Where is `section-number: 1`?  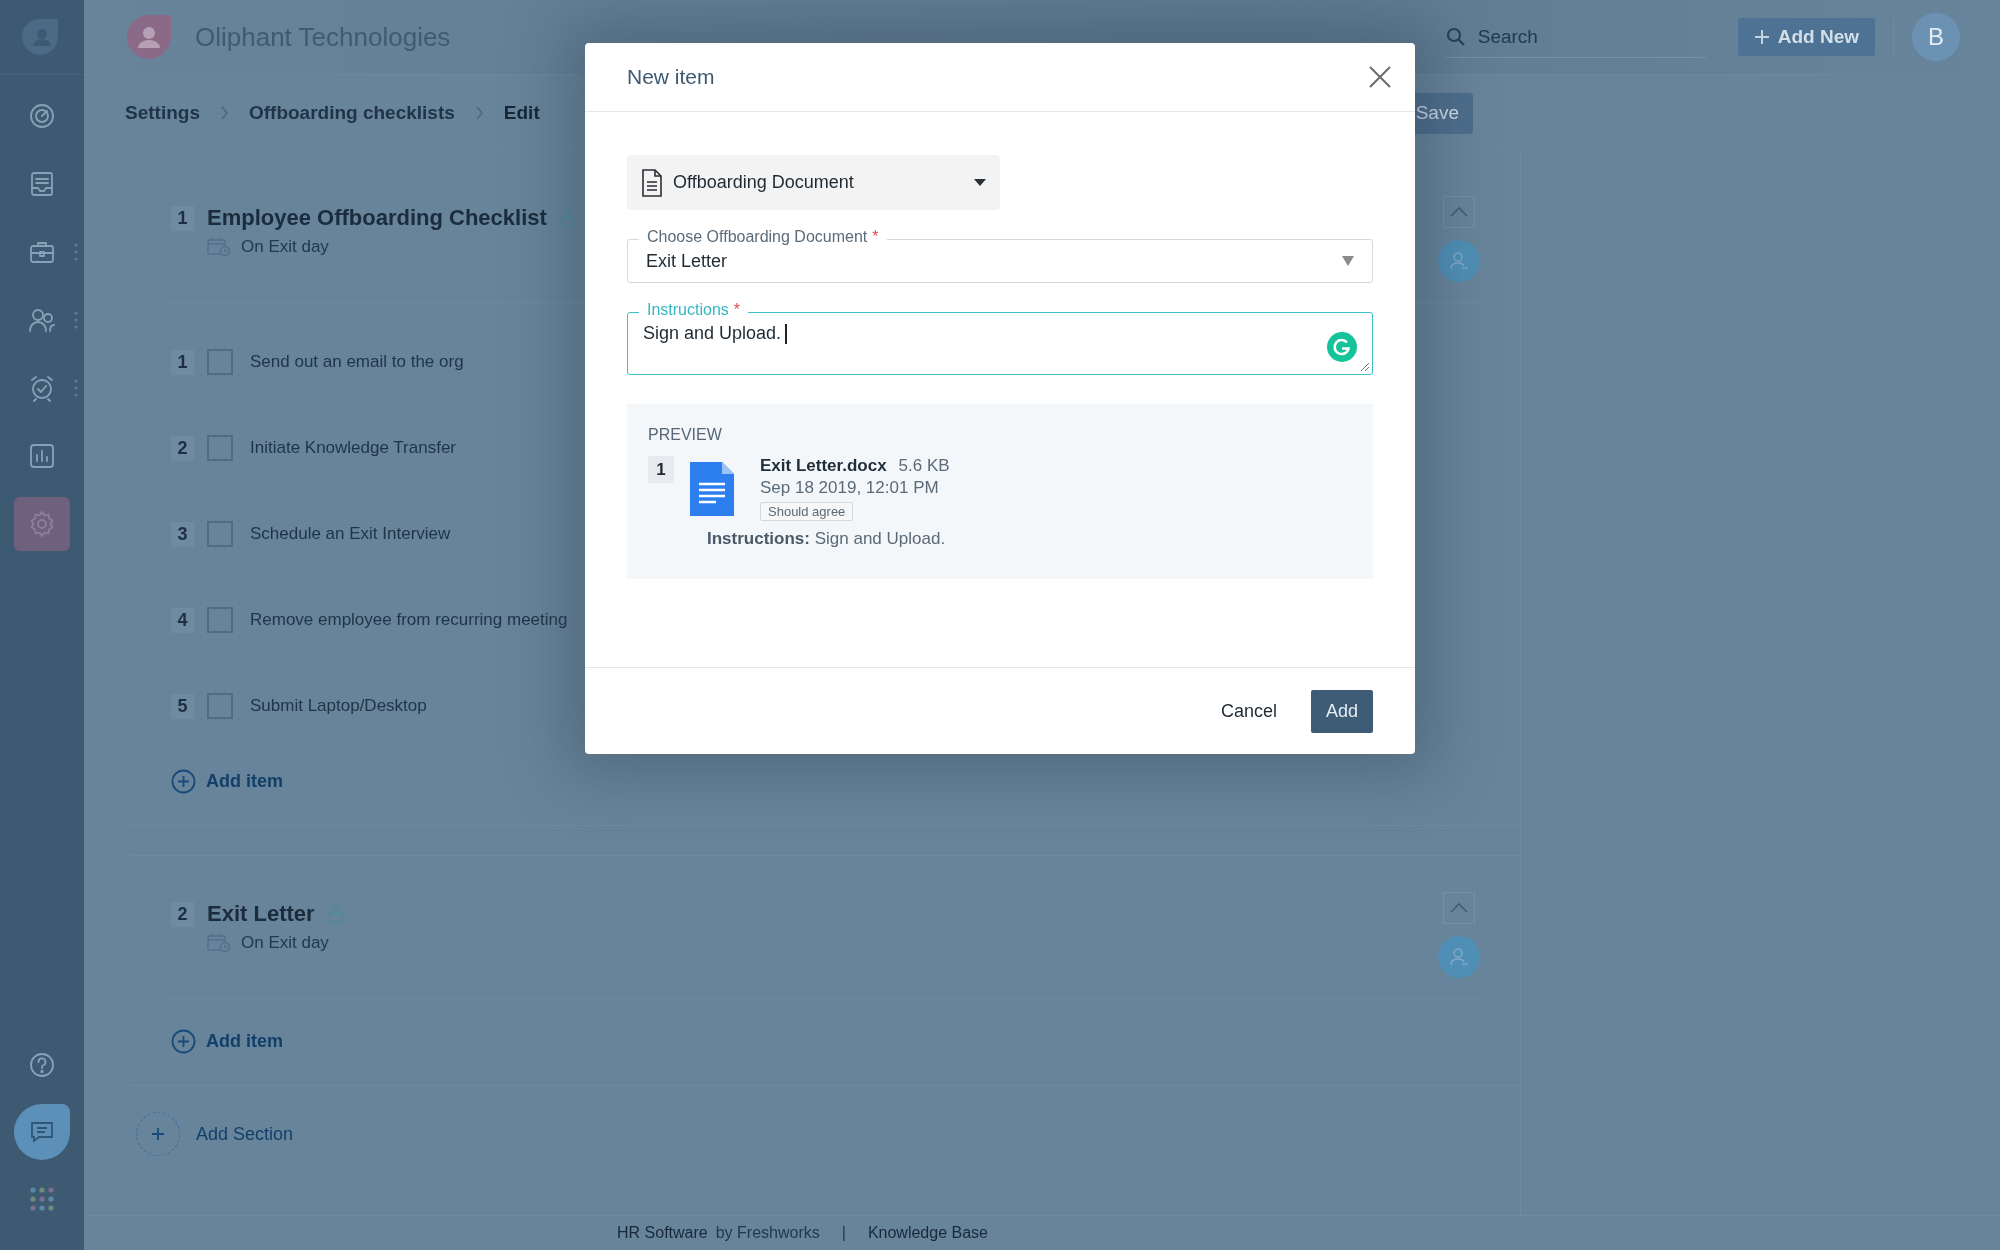 section-number: 1 is located at coordinates (182, 218).